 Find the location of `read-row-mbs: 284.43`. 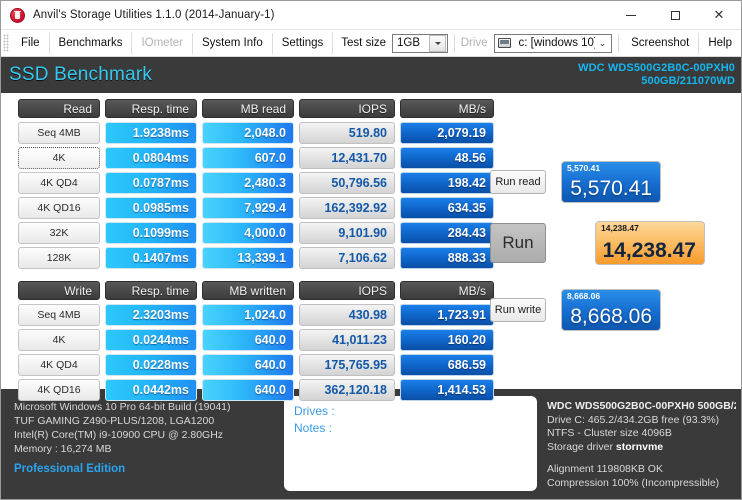

read-row-mbs: 284.43 is located at coordinates (447, 233).